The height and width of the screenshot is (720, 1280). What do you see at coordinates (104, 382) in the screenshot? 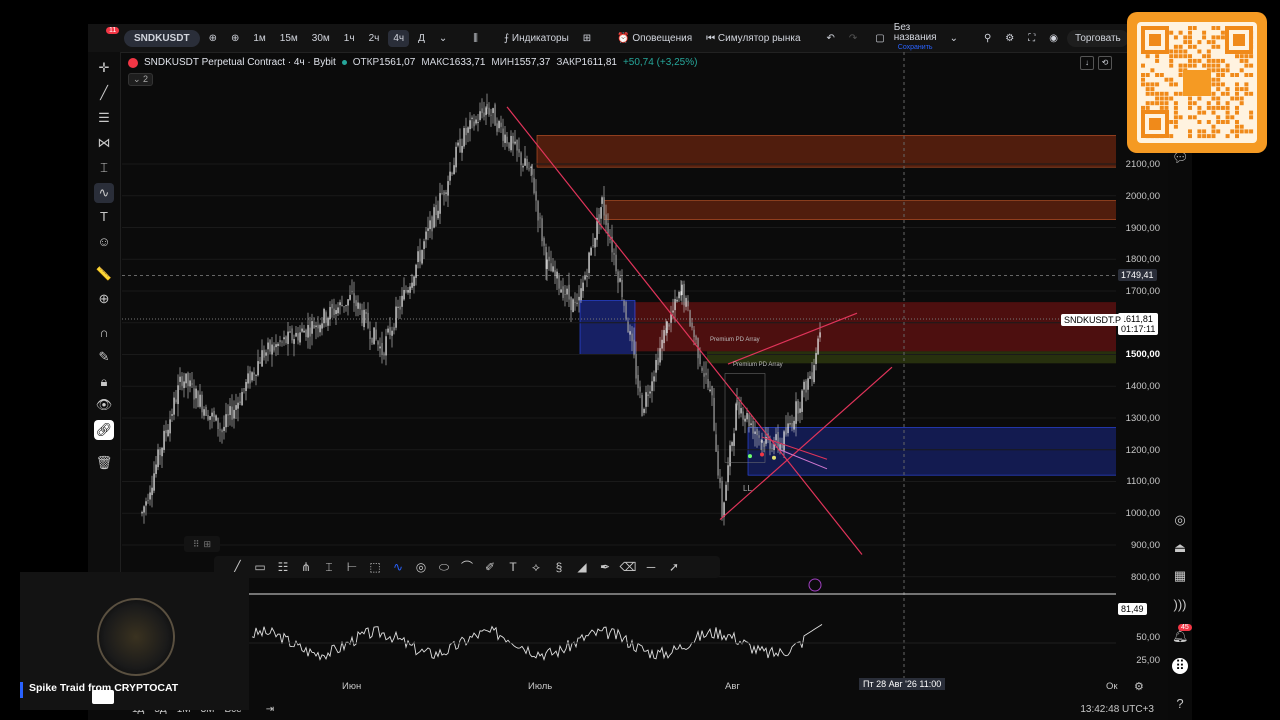
I see `lock-icon: 🔒︎` at bounding box center [104, 382].